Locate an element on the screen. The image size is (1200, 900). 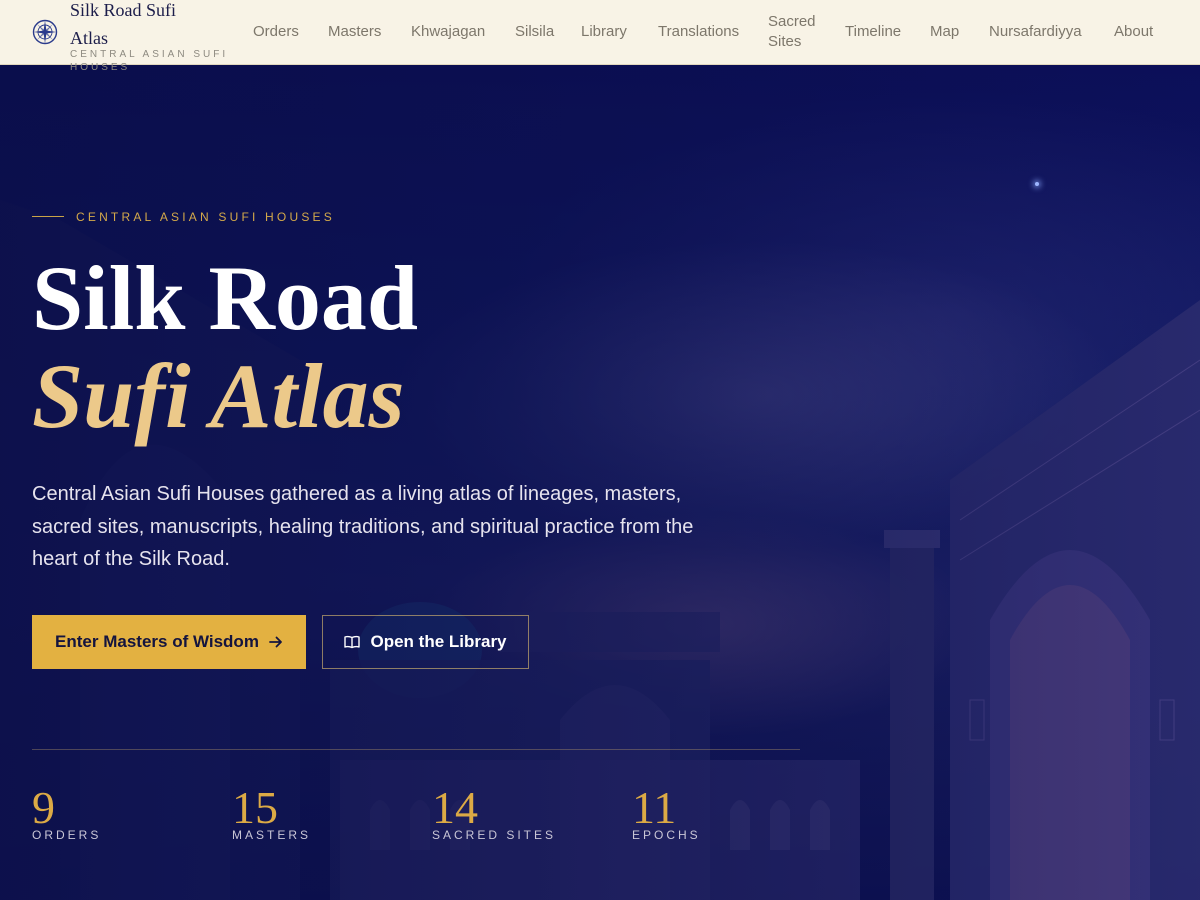
stat-value: 15 is located at coordinates (255, 807).